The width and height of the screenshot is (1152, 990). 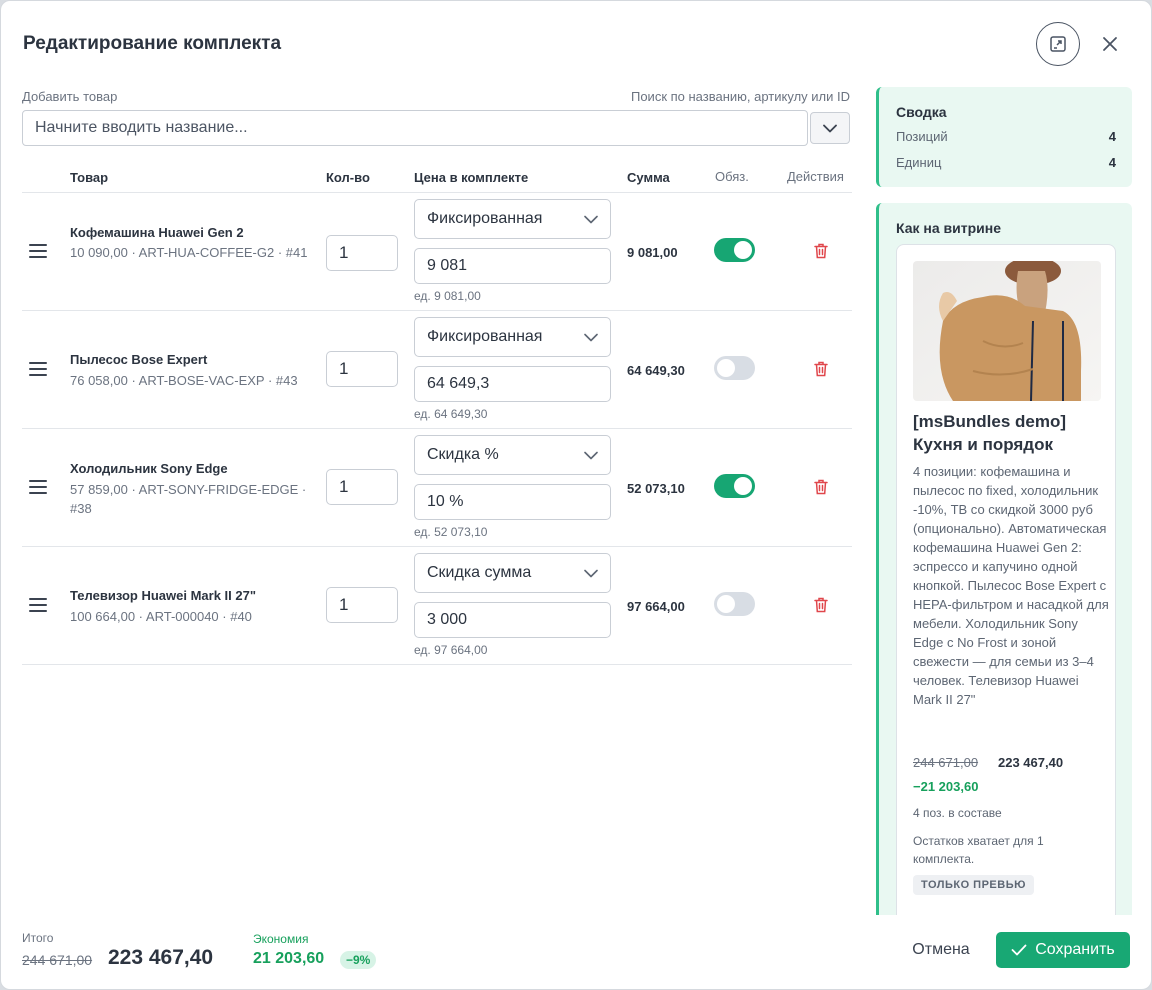 I want to click on dialog-title: Редактирование комплекта, so click(x=152, y=43).